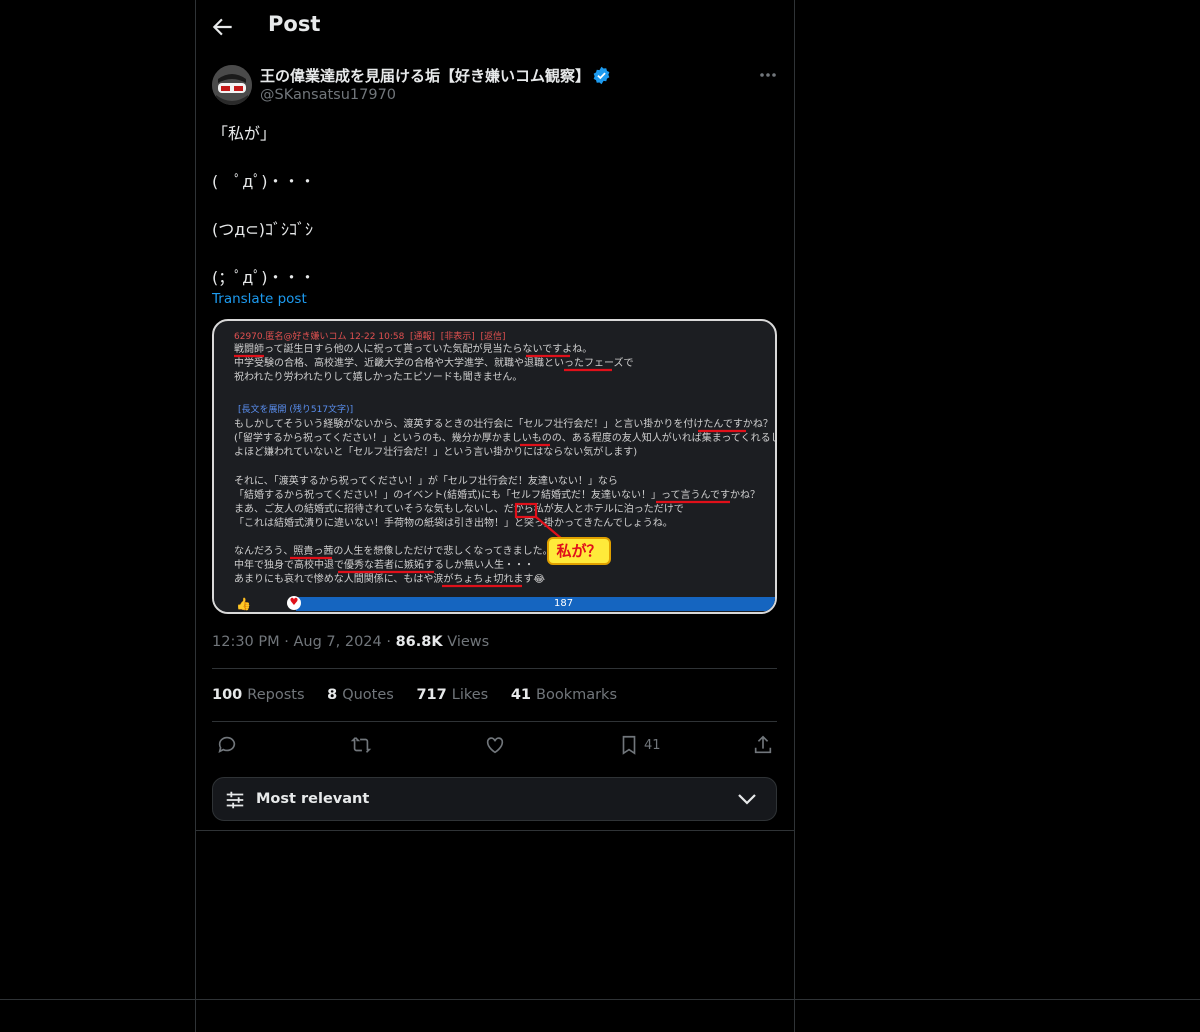 The width and height of the screenshot is (1200, 1032). I want to click on page-title: Post, so click(294, 24).